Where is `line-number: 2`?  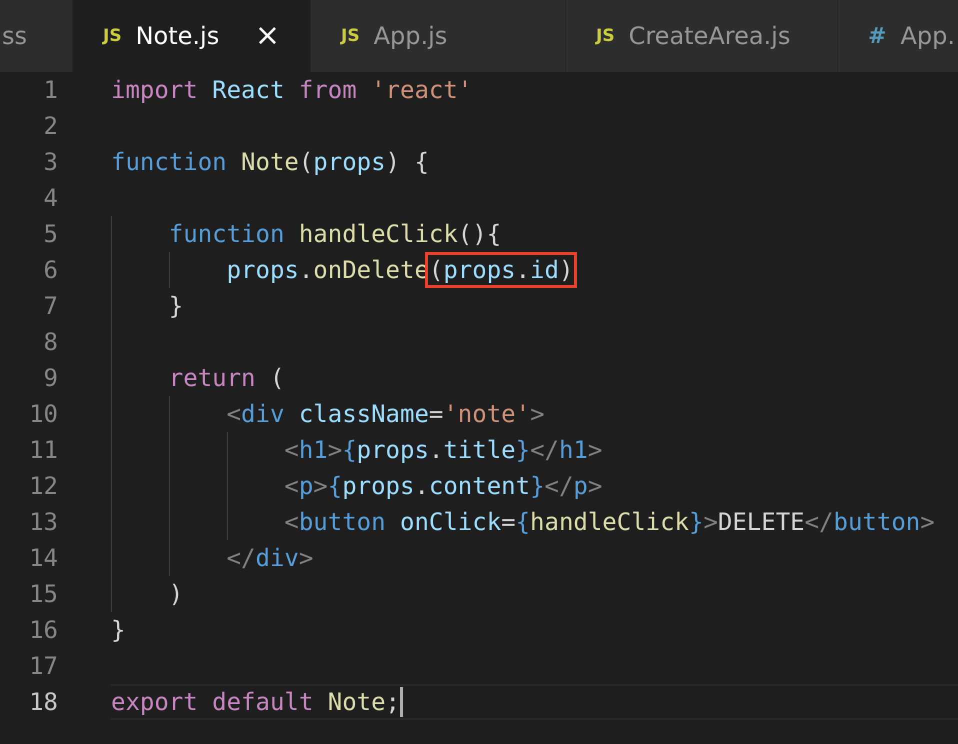 line-number: 2 is located at coordinates (50, 126).